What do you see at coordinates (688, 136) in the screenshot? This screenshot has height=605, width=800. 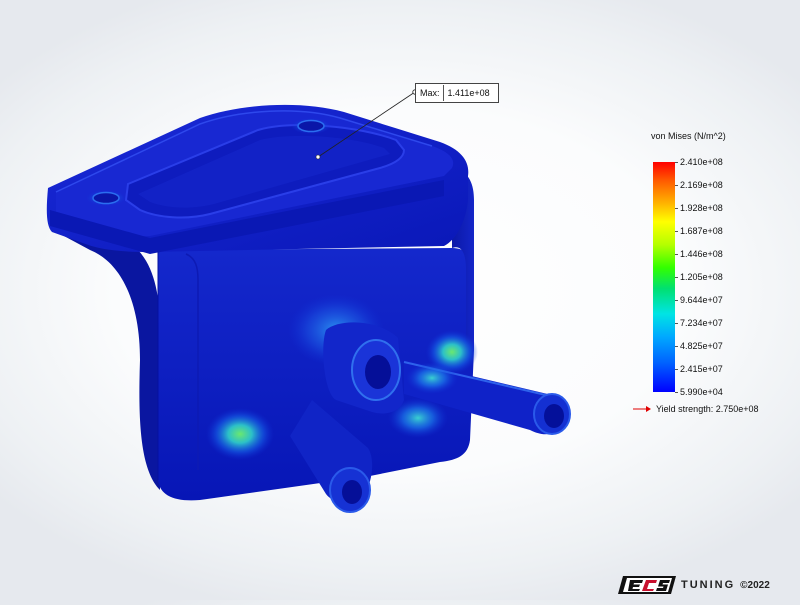 I see `legend-title: von Mises (N/m^2)` at bounding box center [688, 136].